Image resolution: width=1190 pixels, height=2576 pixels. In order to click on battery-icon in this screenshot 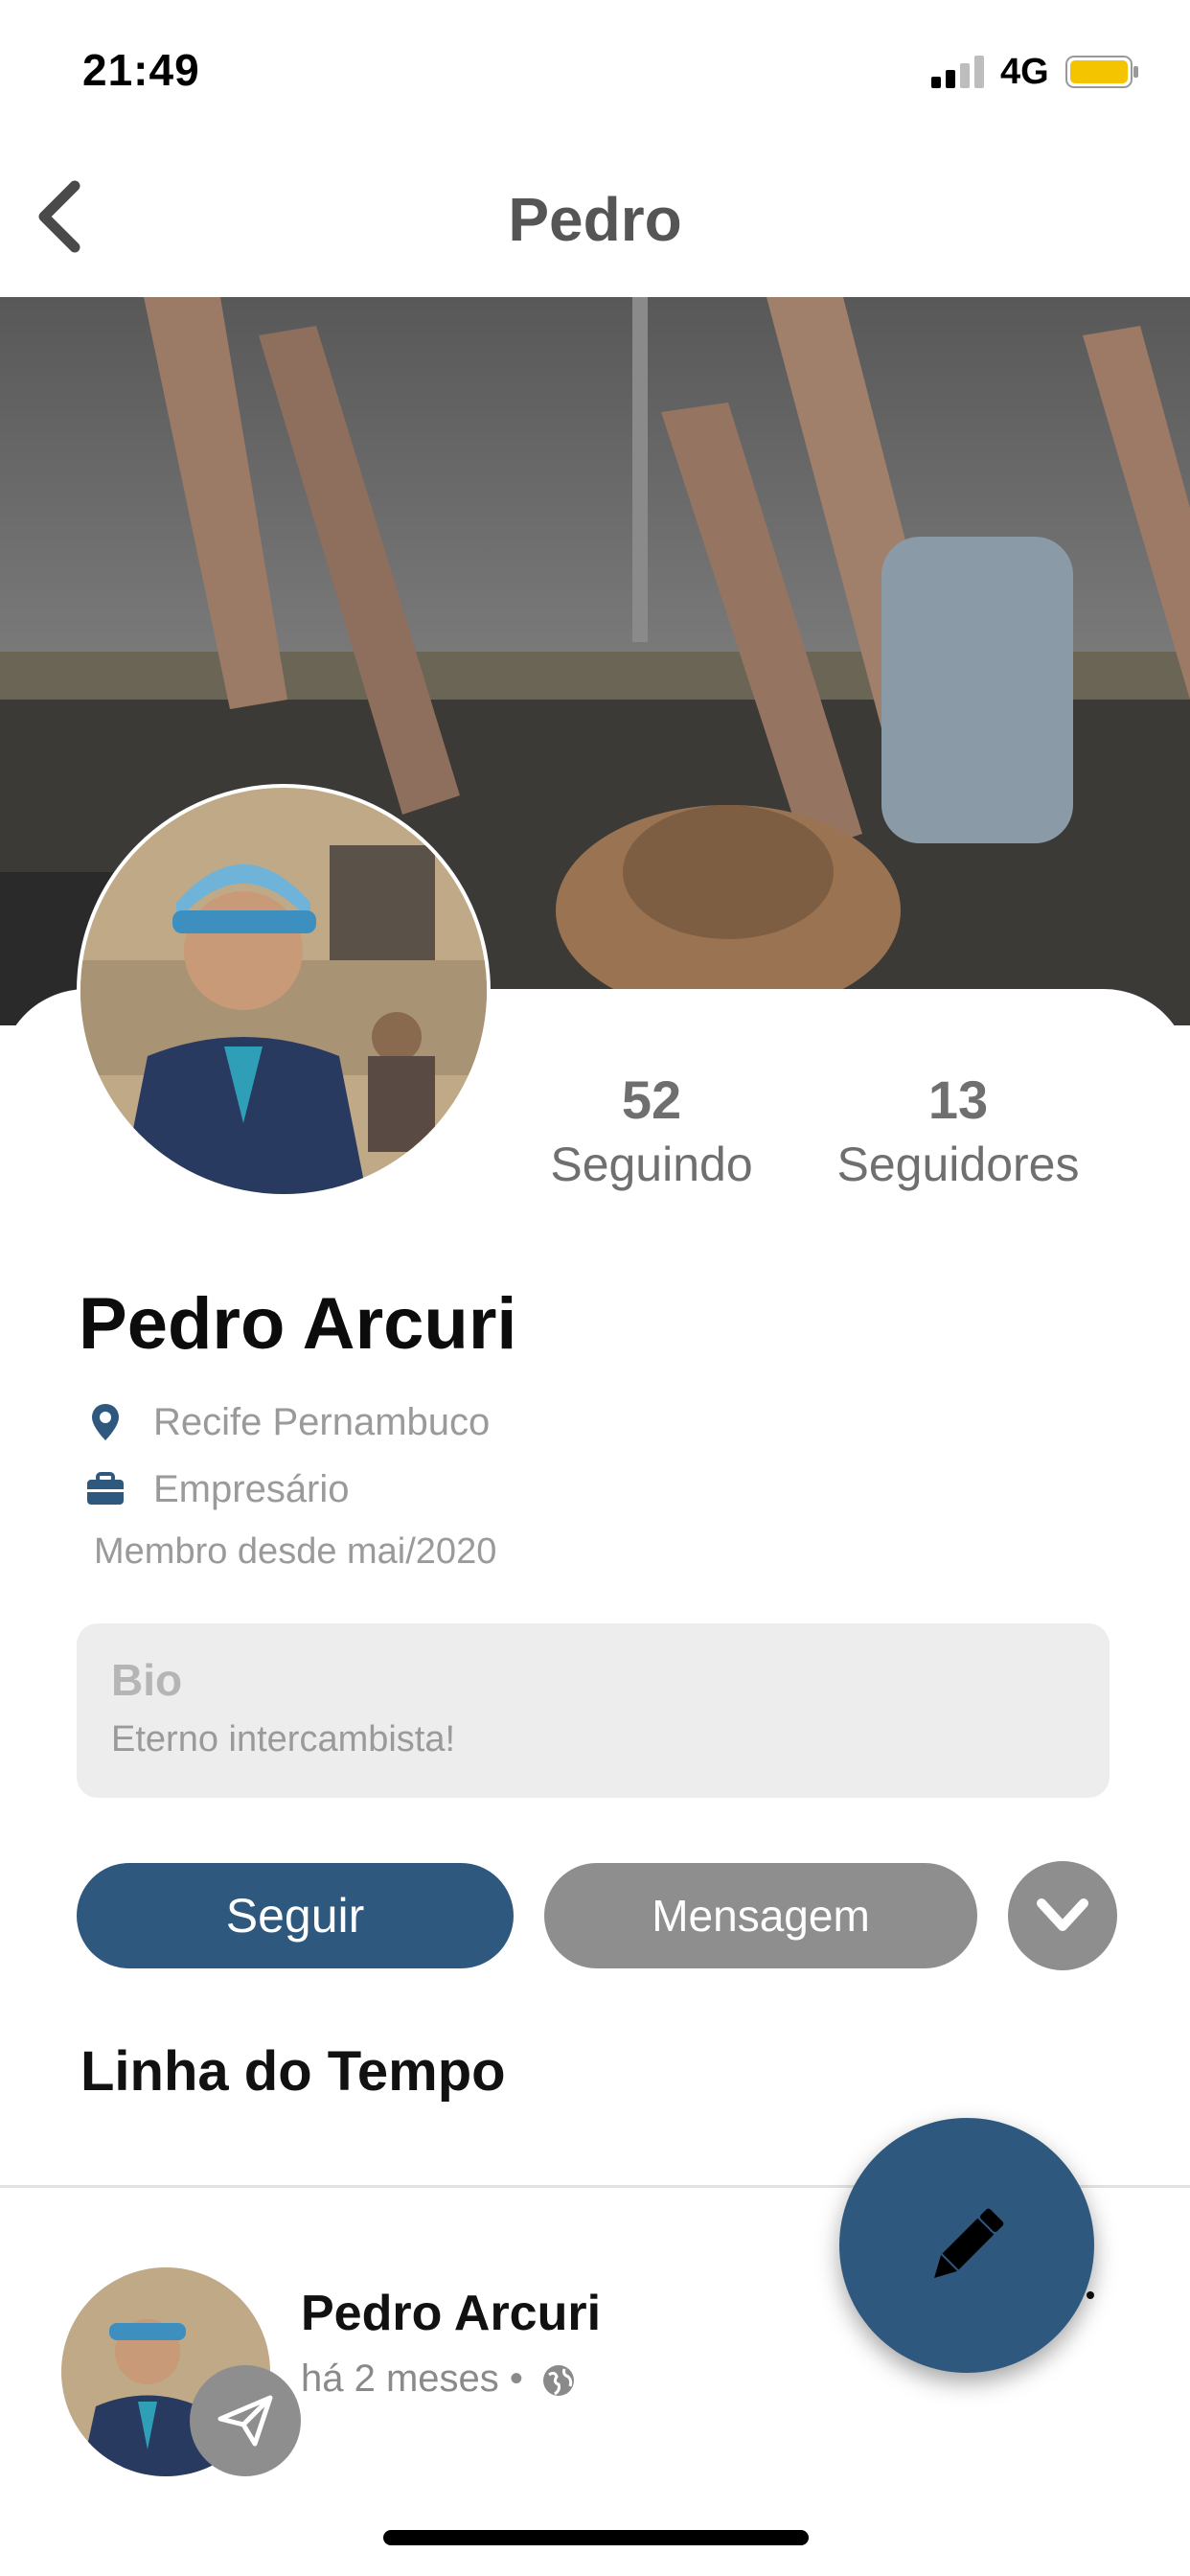, I will do `click(1101, 72)`.